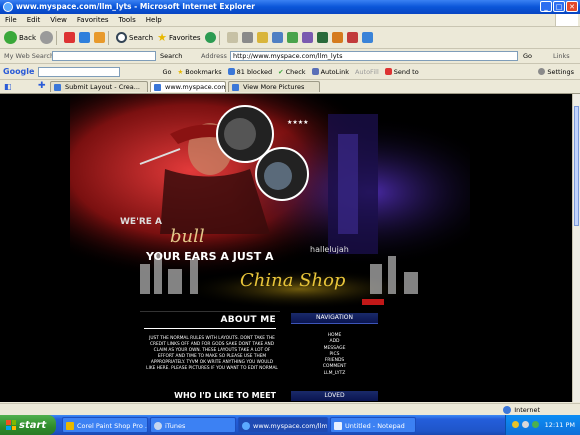 The width and height of the screenshot is (580, 435). What do you see at coordinates (179, 37) in the screenshot?
I see `favorites-button: ★ Favorites` at bounding box center [179, 37].